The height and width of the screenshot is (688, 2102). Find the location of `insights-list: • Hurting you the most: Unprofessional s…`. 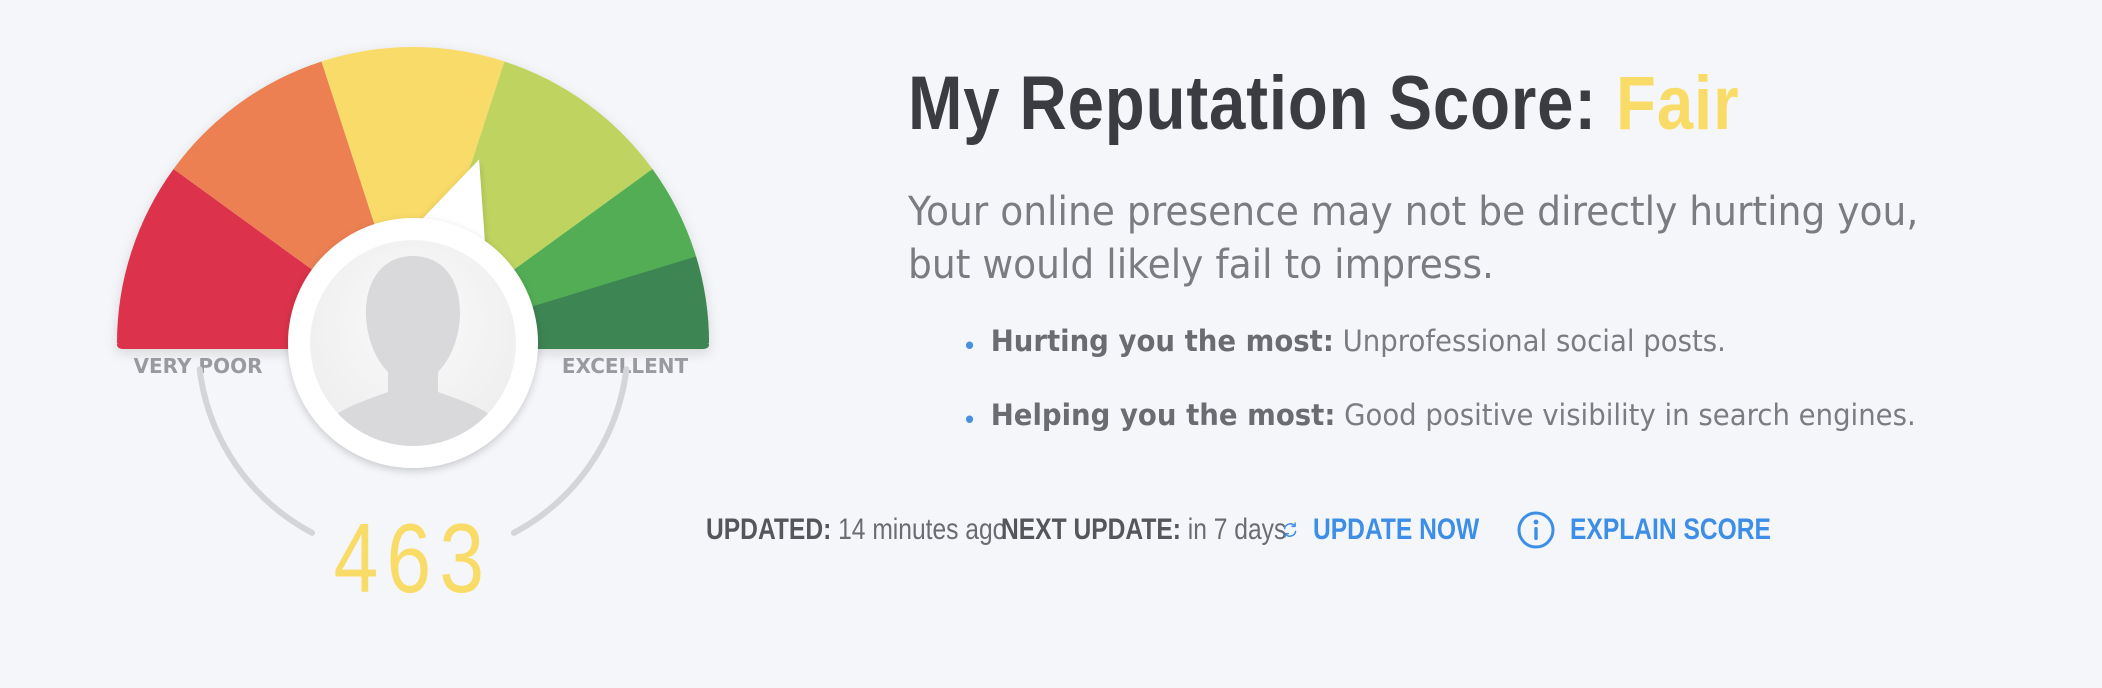

insights-list: • Hurting you the most: Unprofessional s… is located at coordinates (1464, 398).